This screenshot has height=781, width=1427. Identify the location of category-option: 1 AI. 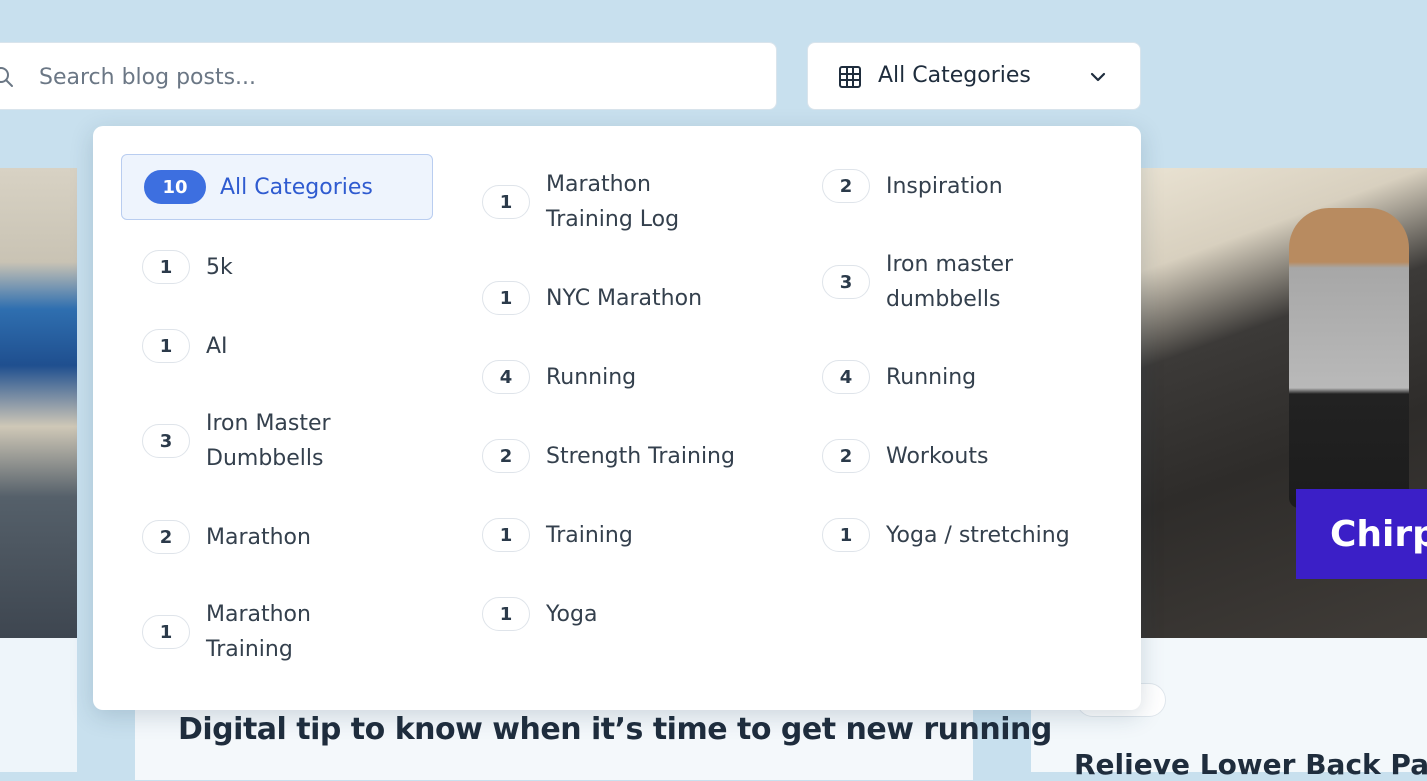
(282, 346).